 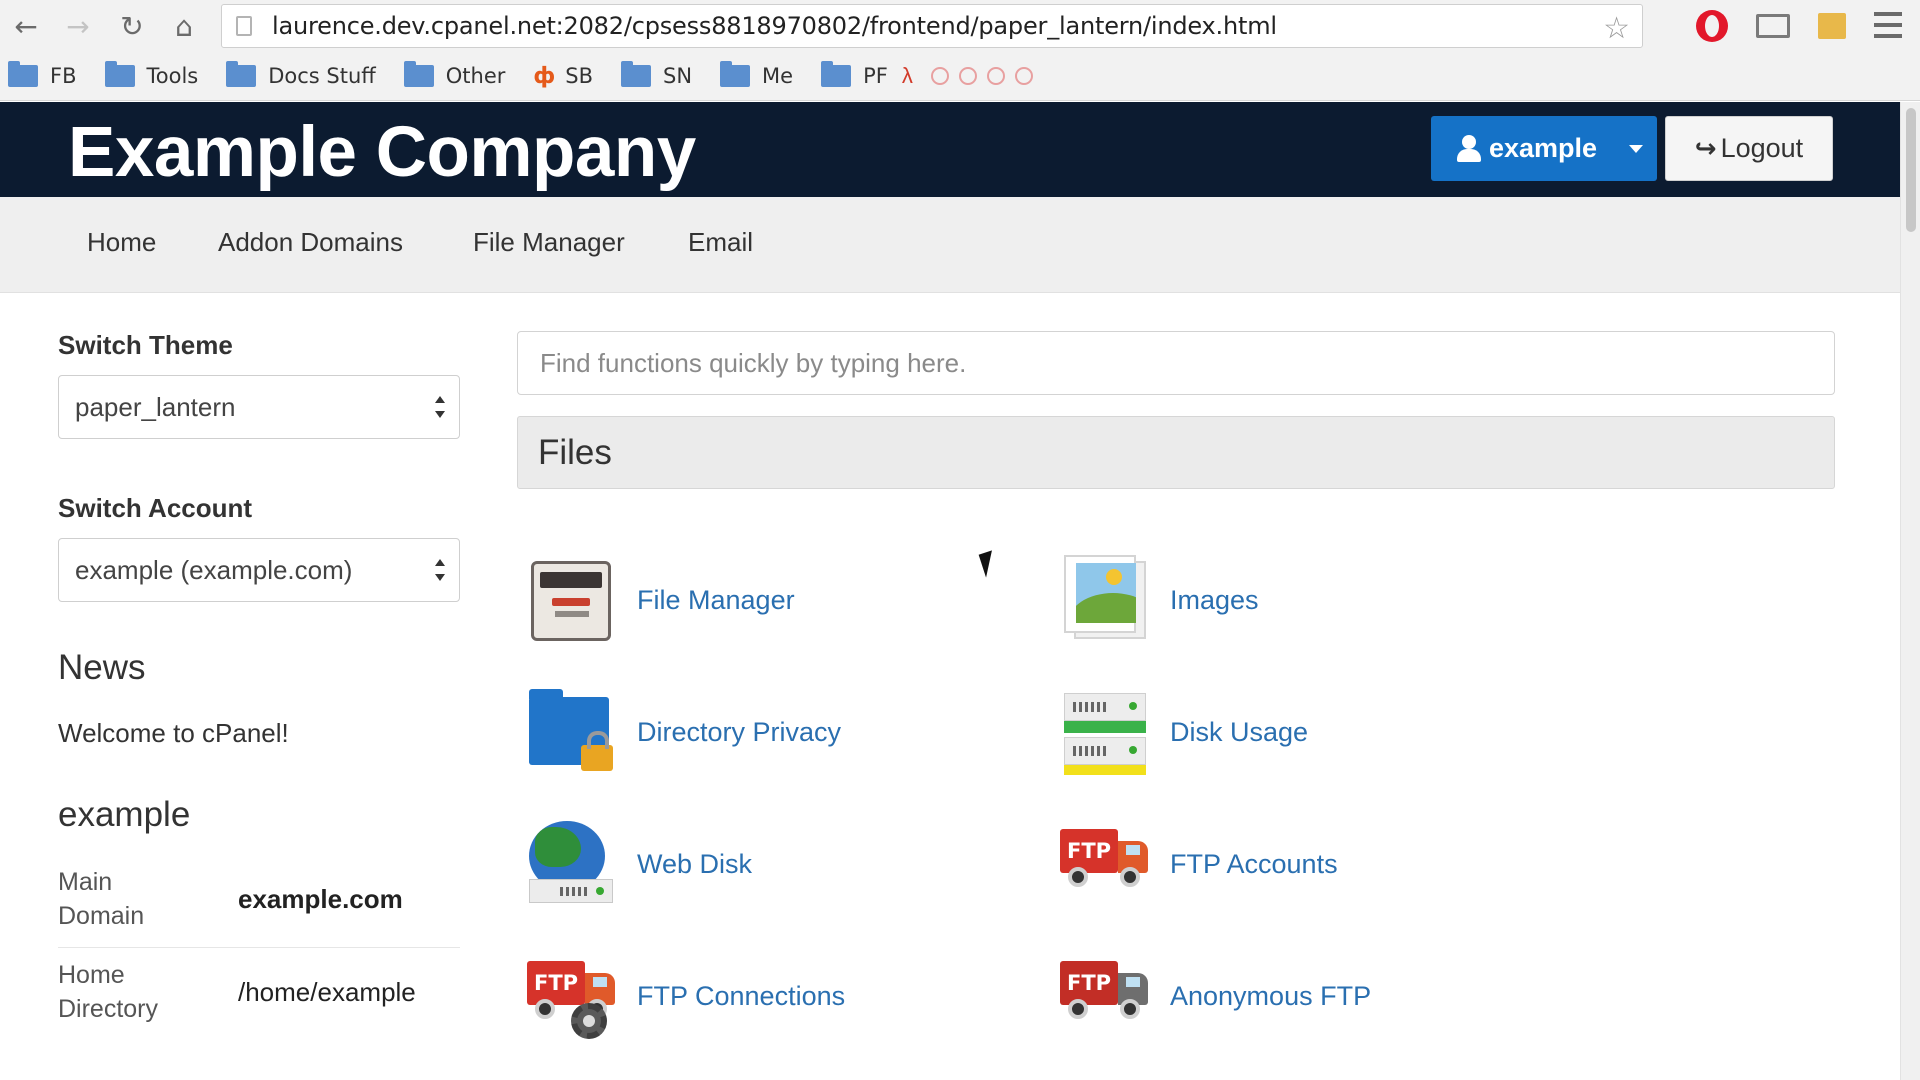 I want to click on bookmark-label: PF, so click(x=875, y=76).